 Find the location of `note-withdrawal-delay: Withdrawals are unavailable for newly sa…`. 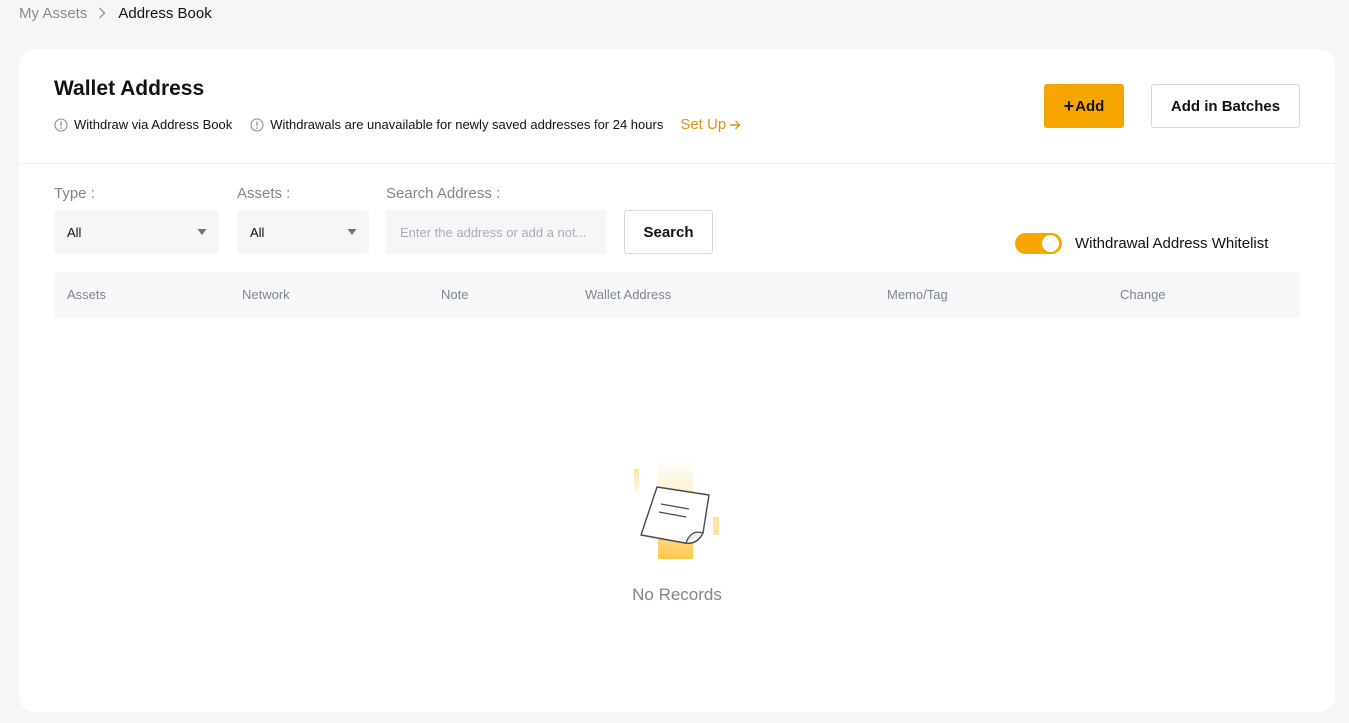

note-withdrawal-delay: Withdrawals are unavailable for newly sa… is located at coordinates (456, 124).